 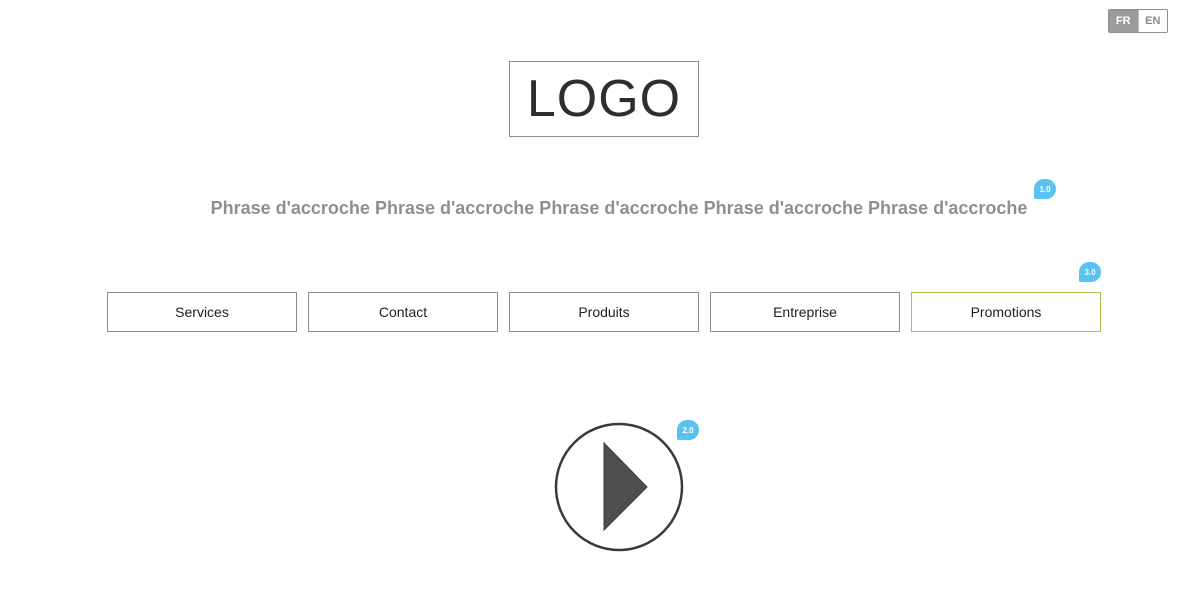 What do you see at coordinates (604, 99) in the screenshot?
I see `logo: LOGO` at bounding box center [604, 99].